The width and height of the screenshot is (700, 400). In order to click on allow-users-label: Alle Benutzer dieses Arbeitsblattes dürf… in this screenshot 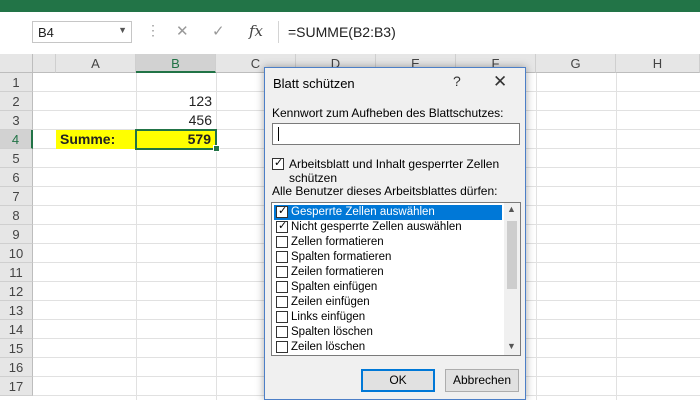, I will do `click(385, 191)`.